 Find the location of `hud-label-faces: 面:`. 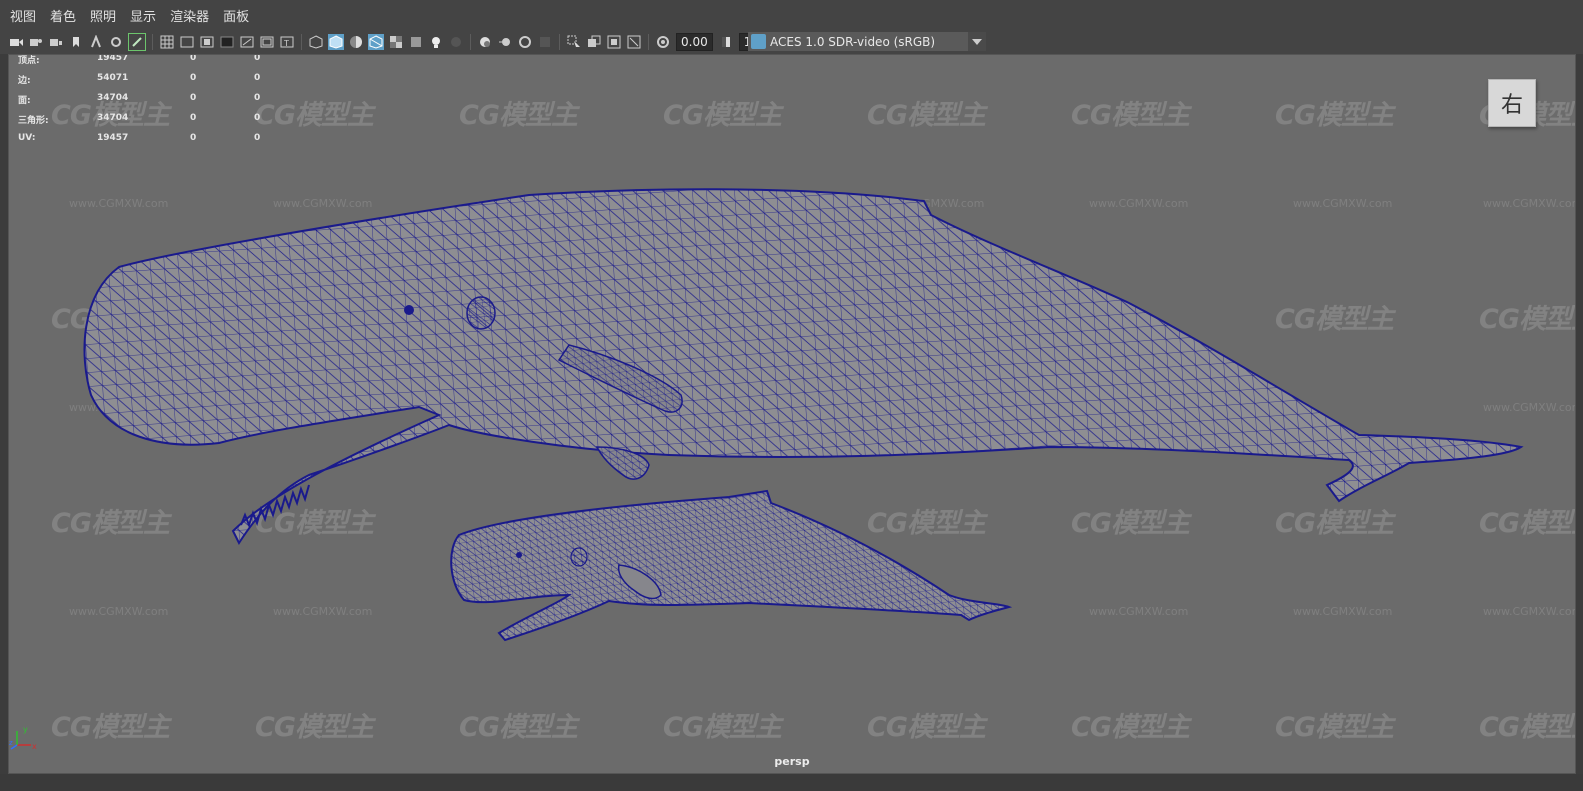

hud-label-faces: 面: is located at coordinates (24, 101).